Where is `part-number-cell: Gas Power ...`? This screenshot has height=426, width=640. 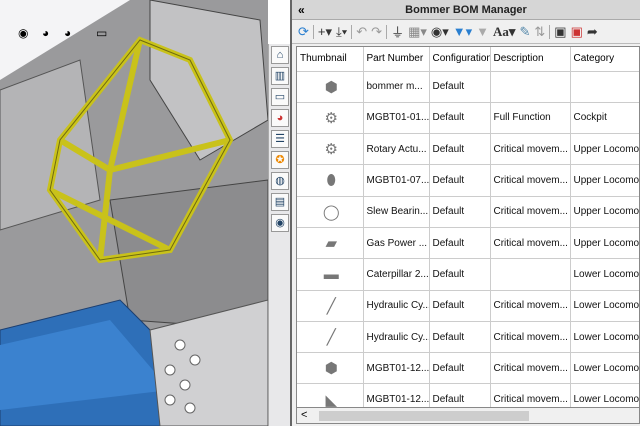
part-number-cell: Gas Power ... is located at coordinates (396, 243).